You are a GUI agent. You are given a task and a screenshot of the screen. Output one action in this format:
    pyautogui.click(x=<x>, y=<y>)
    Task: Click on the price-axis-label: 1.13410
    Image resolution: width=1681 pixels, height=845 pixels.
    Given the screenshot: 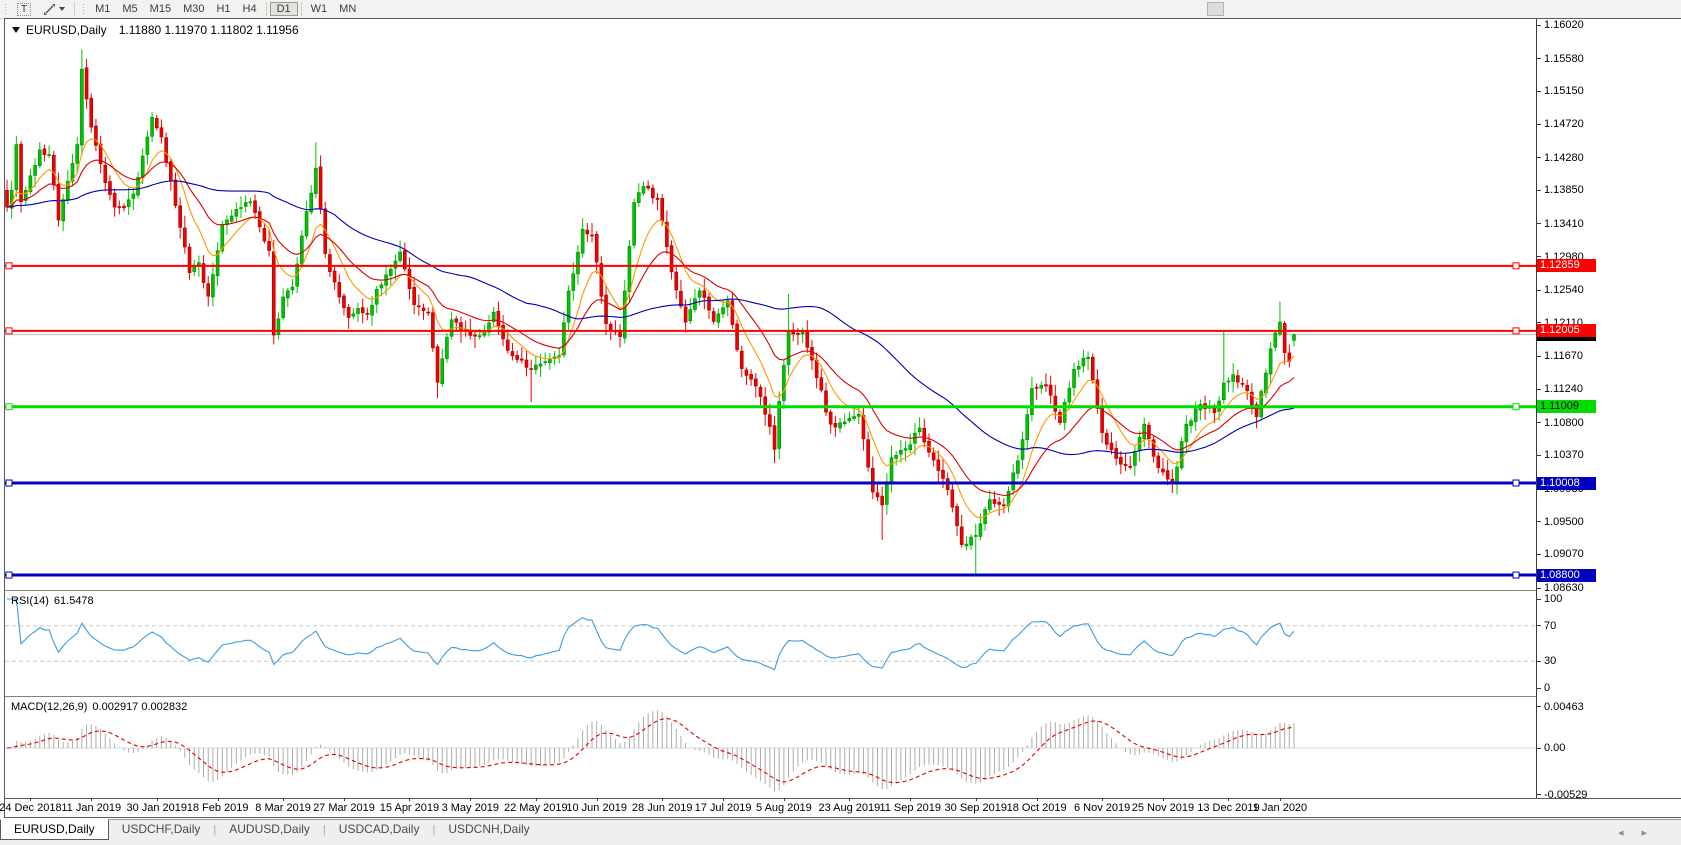 What is the action you would take?
    pyautogui.click(x=1564, y=223)
    